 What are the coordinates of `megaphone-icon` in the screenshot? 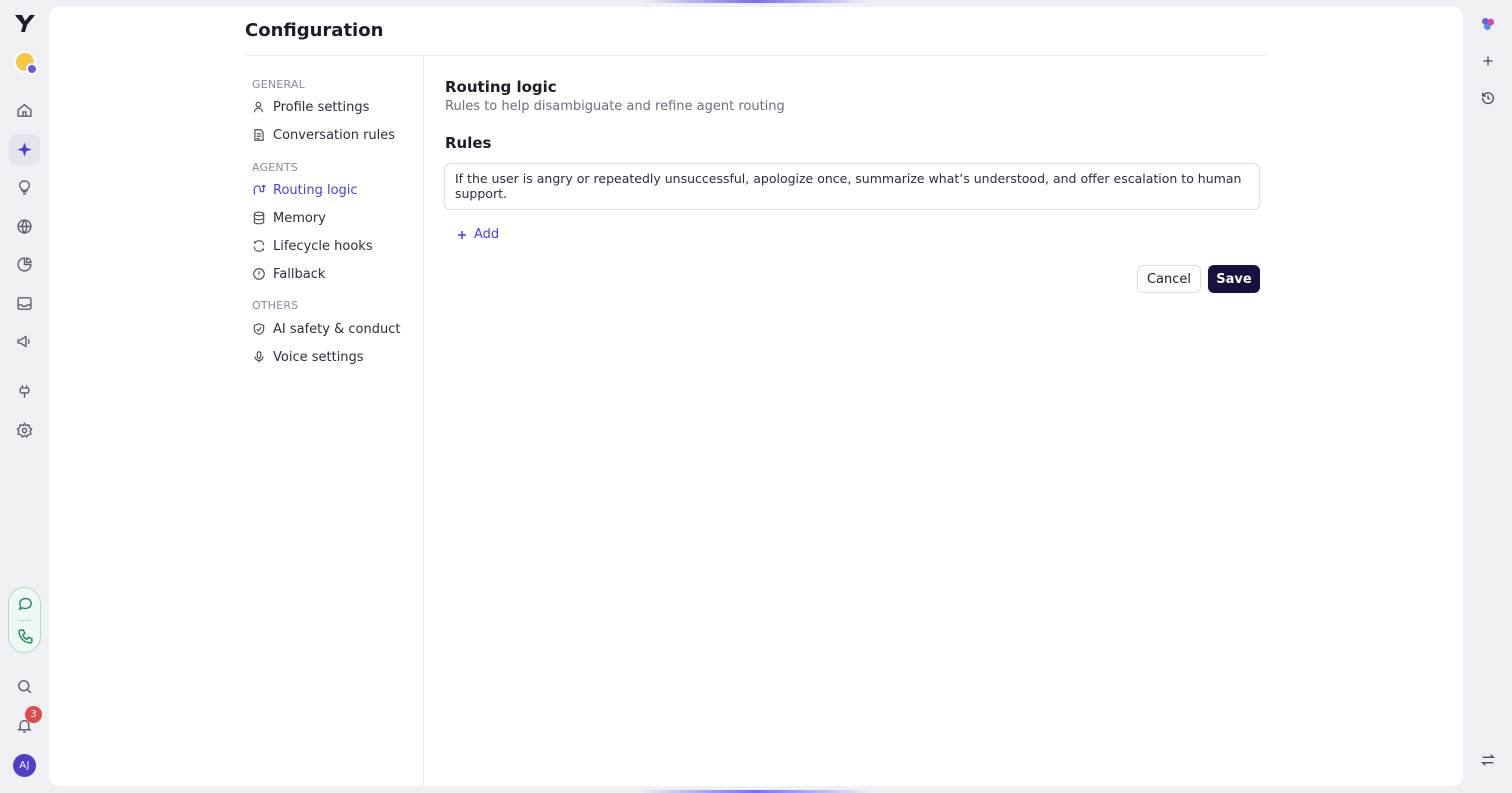 It's located at (24, 341).